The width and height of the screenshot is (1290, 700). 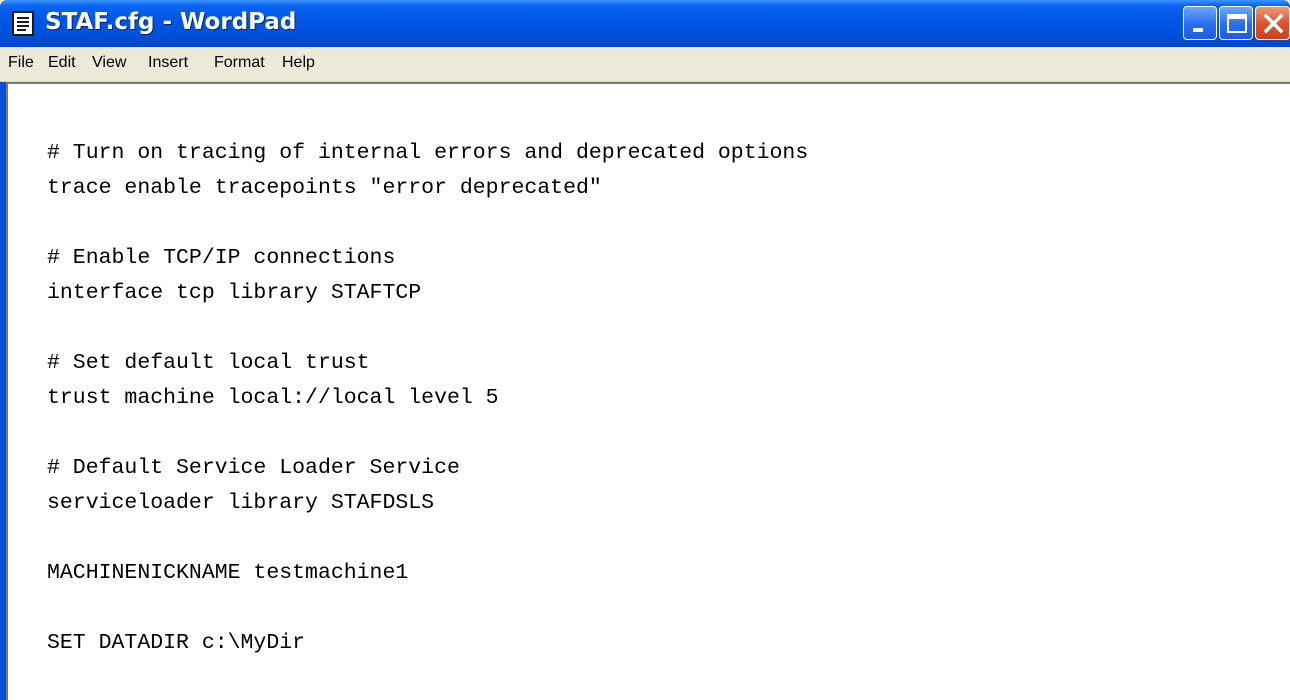 I want to click on menu-insert: Insert, so click(x=168, y=63).